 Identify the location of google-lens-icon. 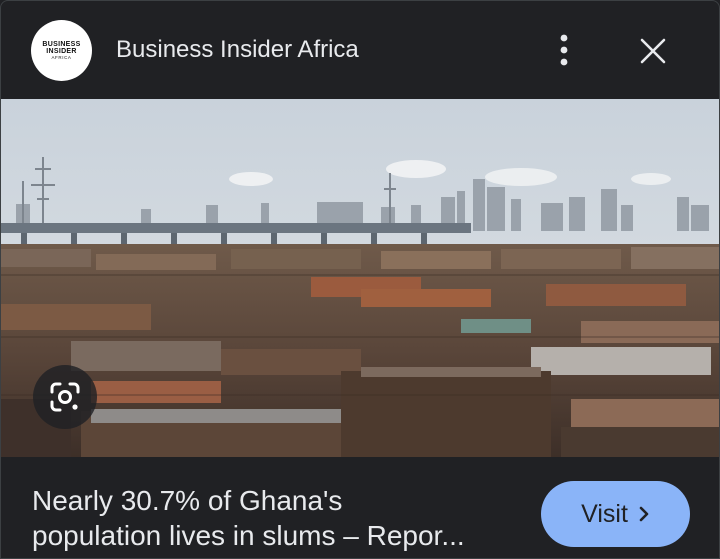
(65, 397).